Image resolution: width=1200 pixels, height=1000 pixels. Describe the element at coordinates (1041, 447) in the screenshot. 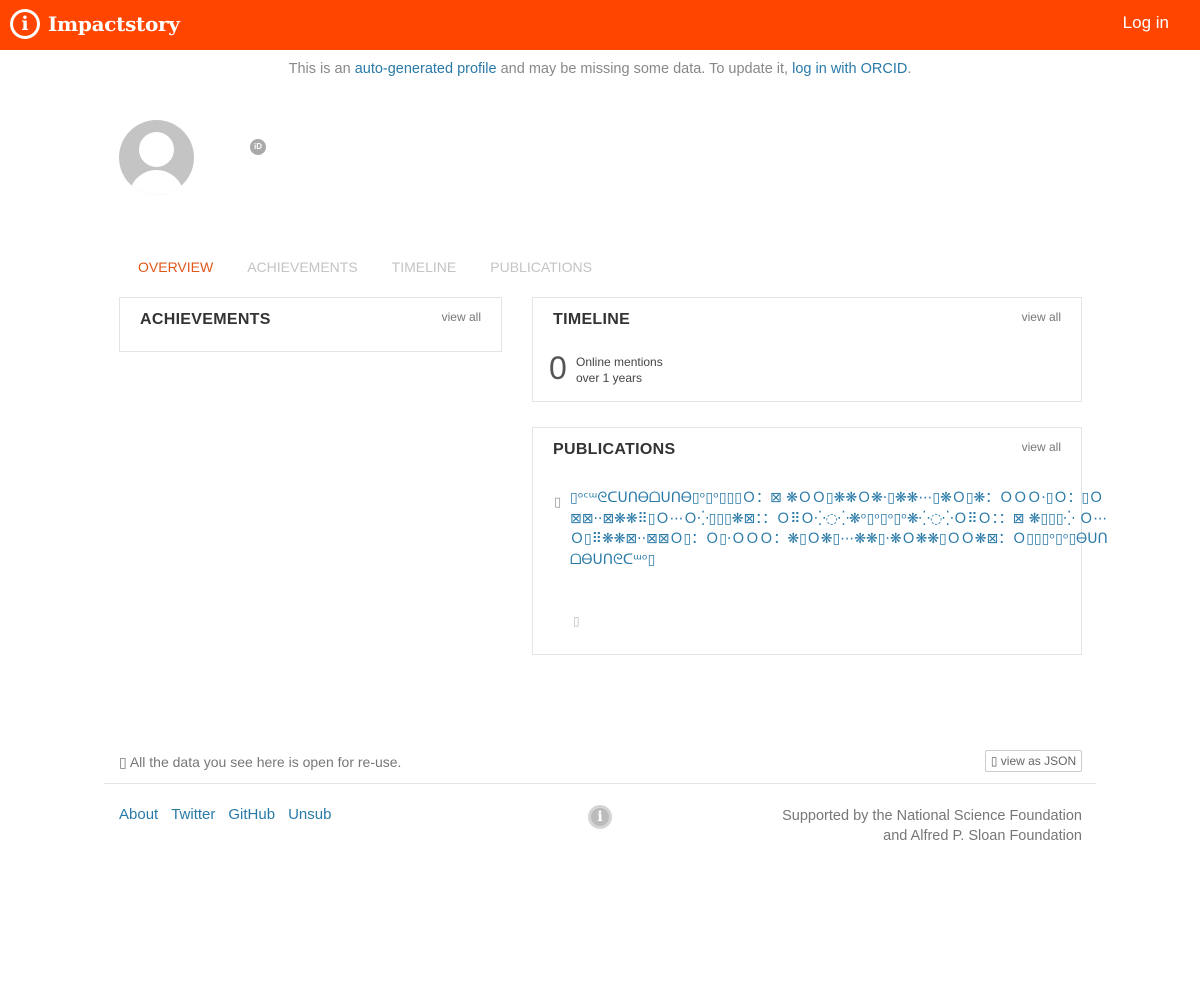

I see `publications-view-all-link: view all` at that location.